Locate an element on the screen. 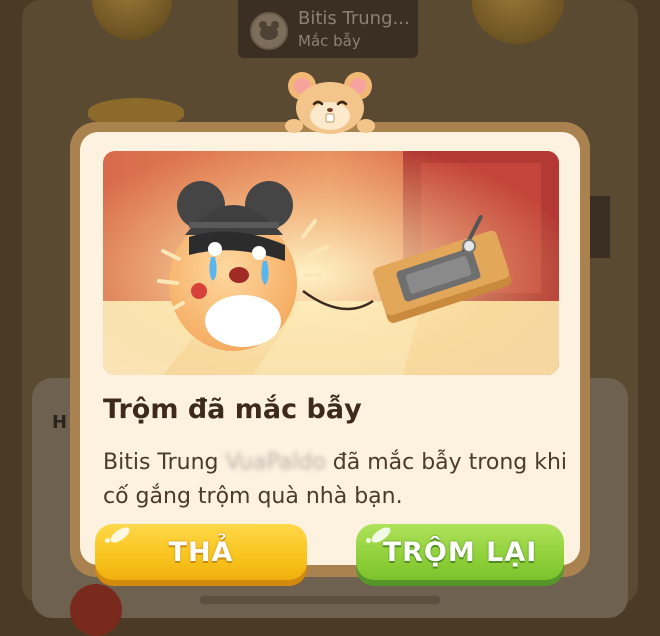  release-button-label: THẢ is located at coordinates (201, 552).